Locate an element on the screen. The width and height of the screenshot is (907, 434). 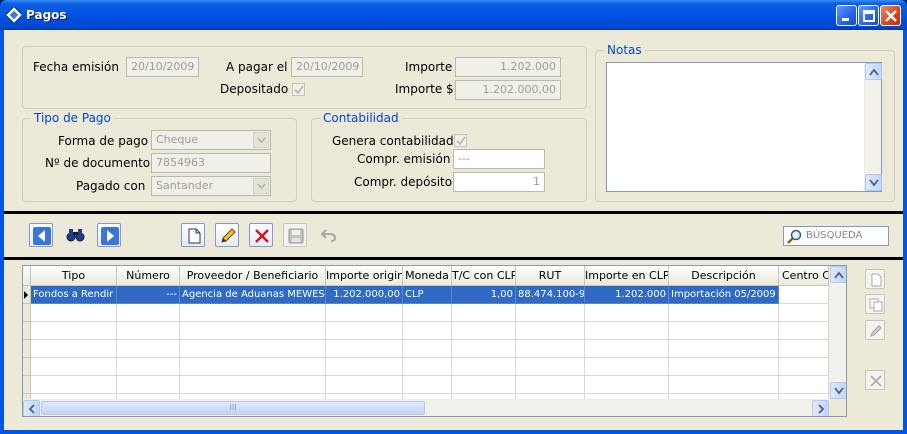
grid-scroll-left-button is located at coordinates (31, 408).